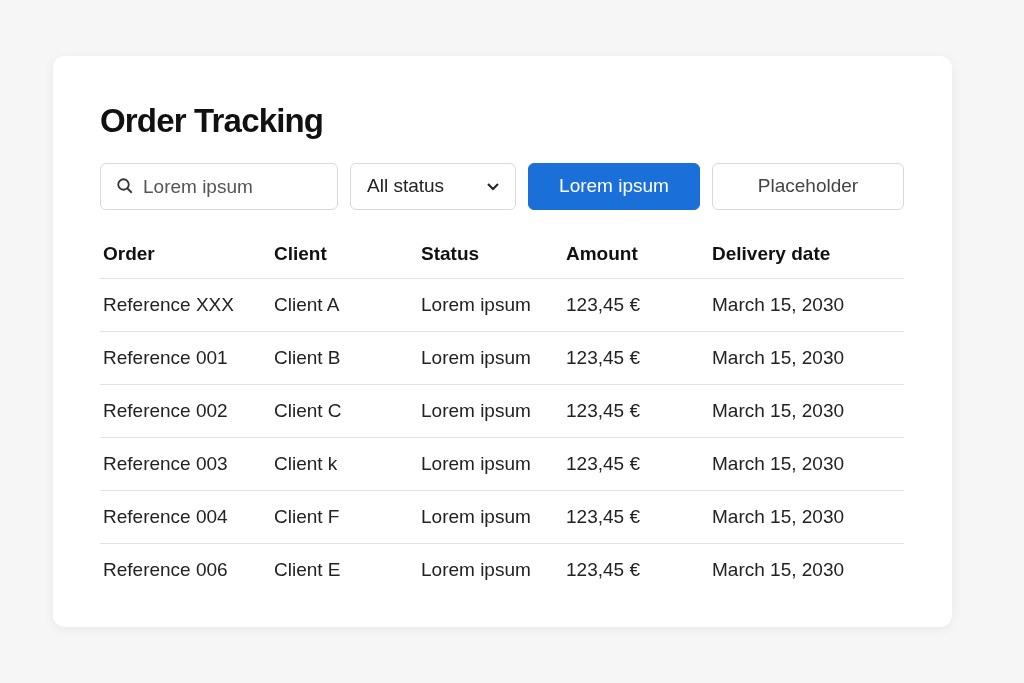 The width and height of the screenshot is (1024, 683). What do you see at coordinates (219, 186) in the screenshot?
I see `search-field: Lorem ipsum` at bounding box center [219, 186].